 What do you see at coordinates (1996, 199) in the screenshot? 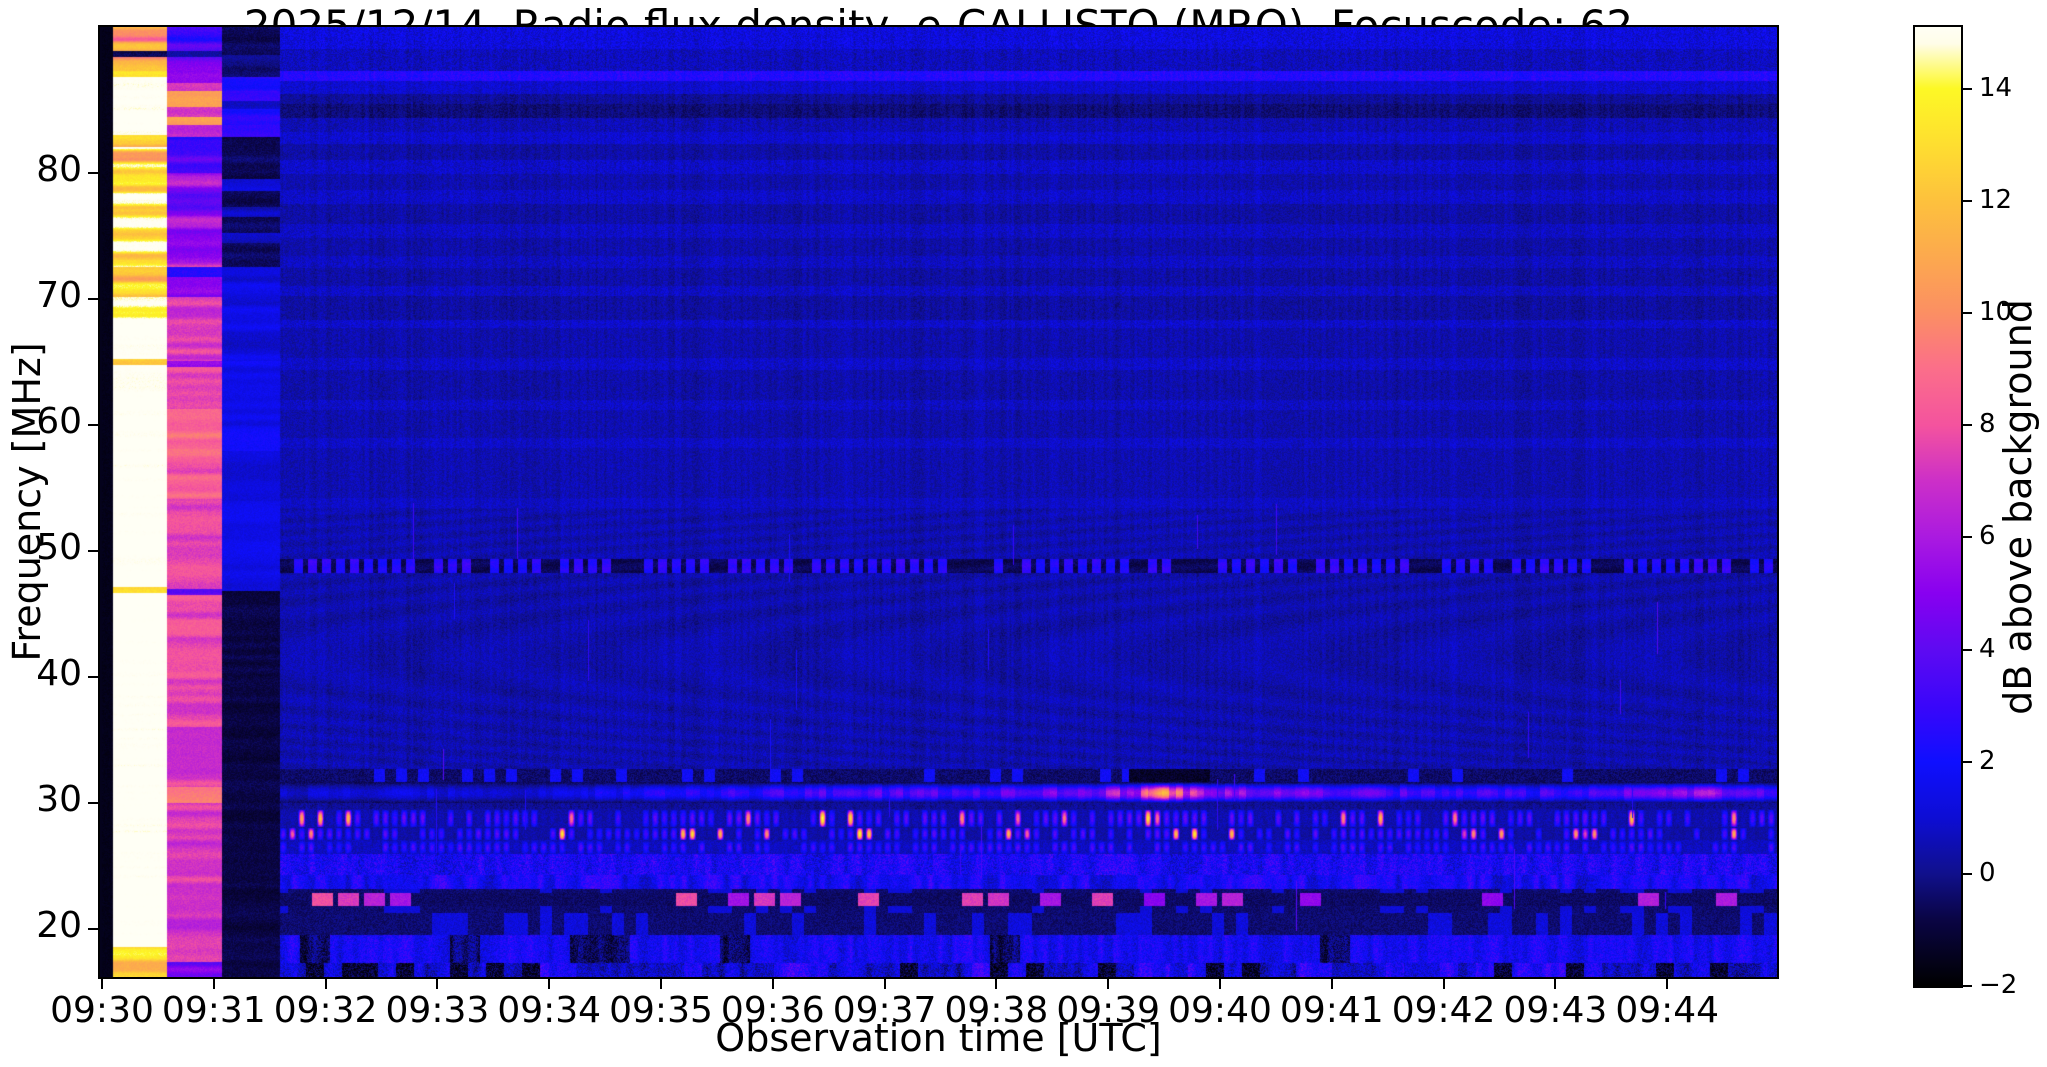
I see `colorbar-tick-label: 12` at bounding box center [1996, 199].